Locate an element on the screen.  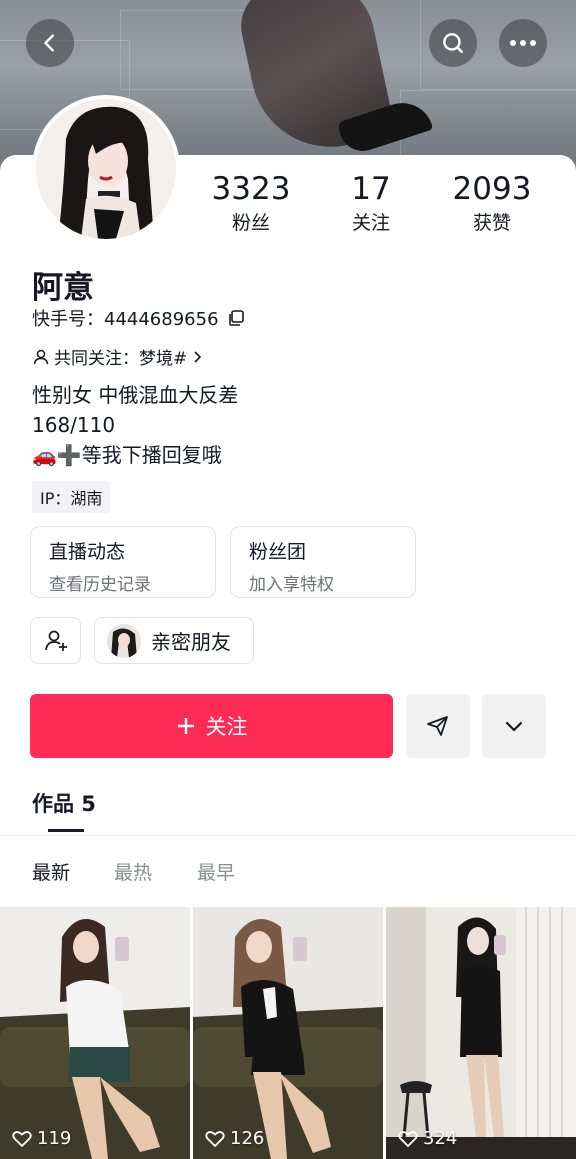
followers-stat: 3323 粉丝 is located at coordinates (251, 203).